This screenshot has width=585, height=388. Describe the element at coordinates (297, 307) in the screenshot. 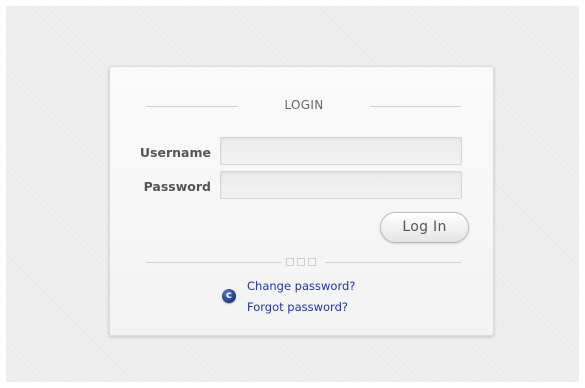

I see `forgot-password-link: Forgot password?` at that location.